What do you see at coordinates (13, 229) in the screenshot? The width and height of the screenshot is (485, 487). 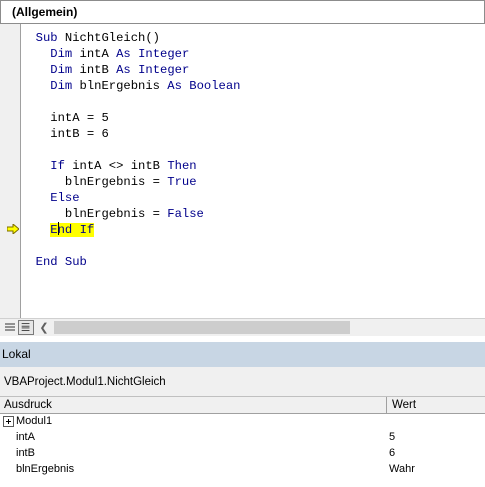 I see `execution-arrow-icon` at bounding box center [13, 229].